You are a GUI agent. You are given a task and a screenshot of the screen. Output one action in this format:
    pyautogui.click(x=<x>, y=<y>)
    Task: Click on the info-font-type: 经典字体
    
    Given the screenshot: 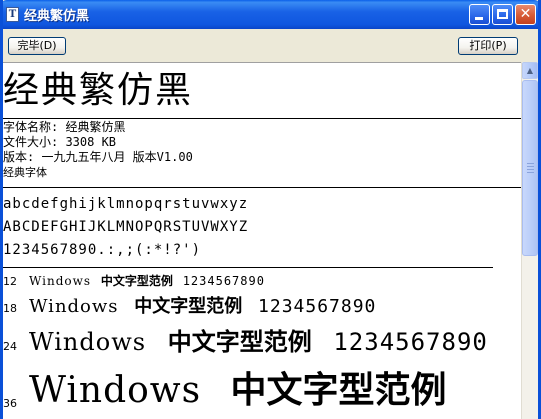 What is the action you would take?
    pyautogui.click(x=25, y=172)
    